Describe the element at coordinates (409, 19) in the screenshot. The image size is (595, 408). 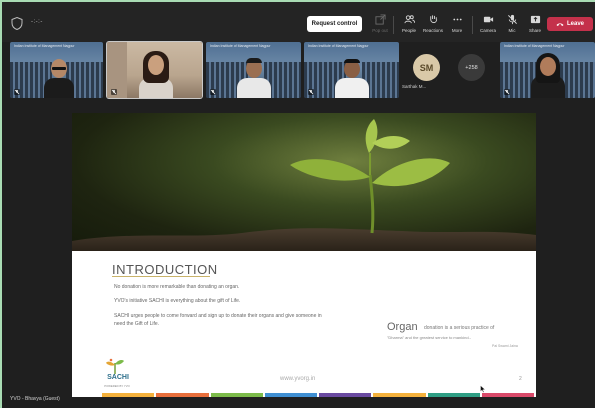
I see `people-icon` at that location.